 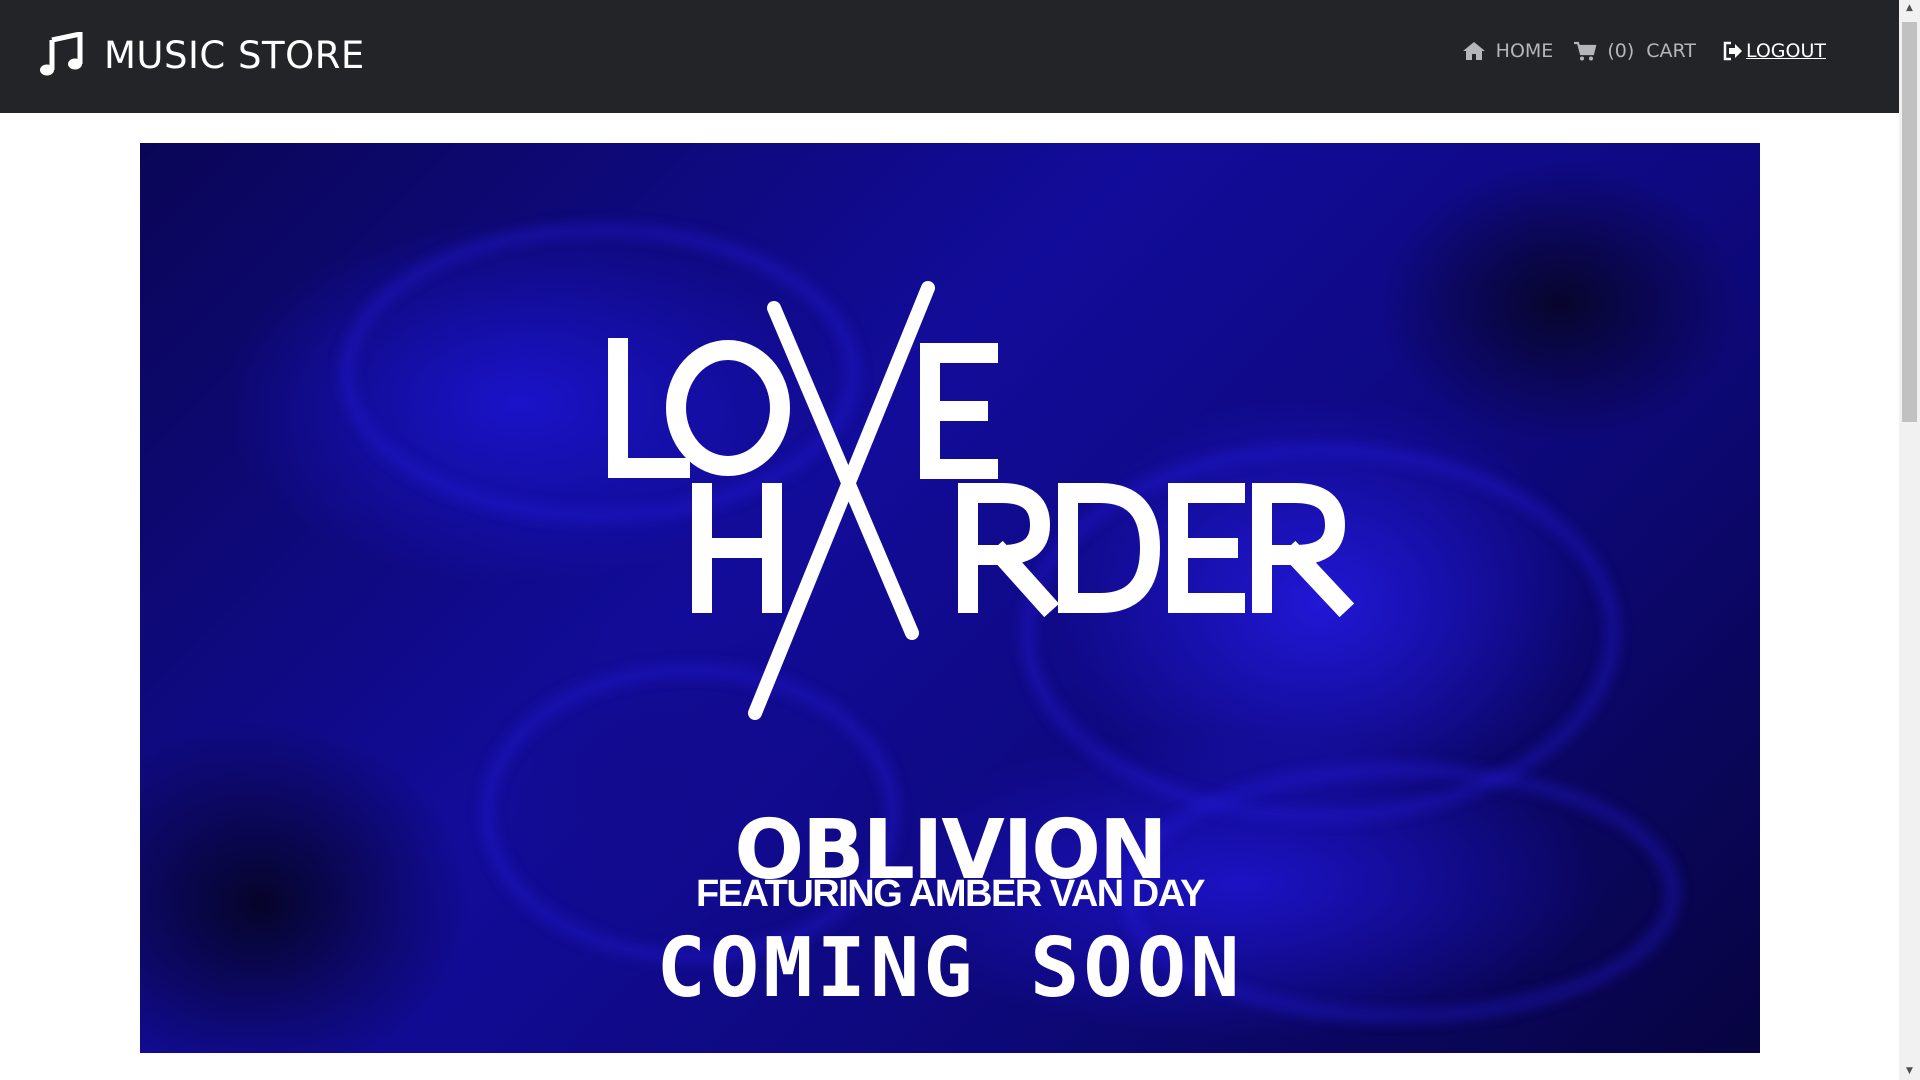 I want to click on music-note-icon, so click(x=61, y=54).